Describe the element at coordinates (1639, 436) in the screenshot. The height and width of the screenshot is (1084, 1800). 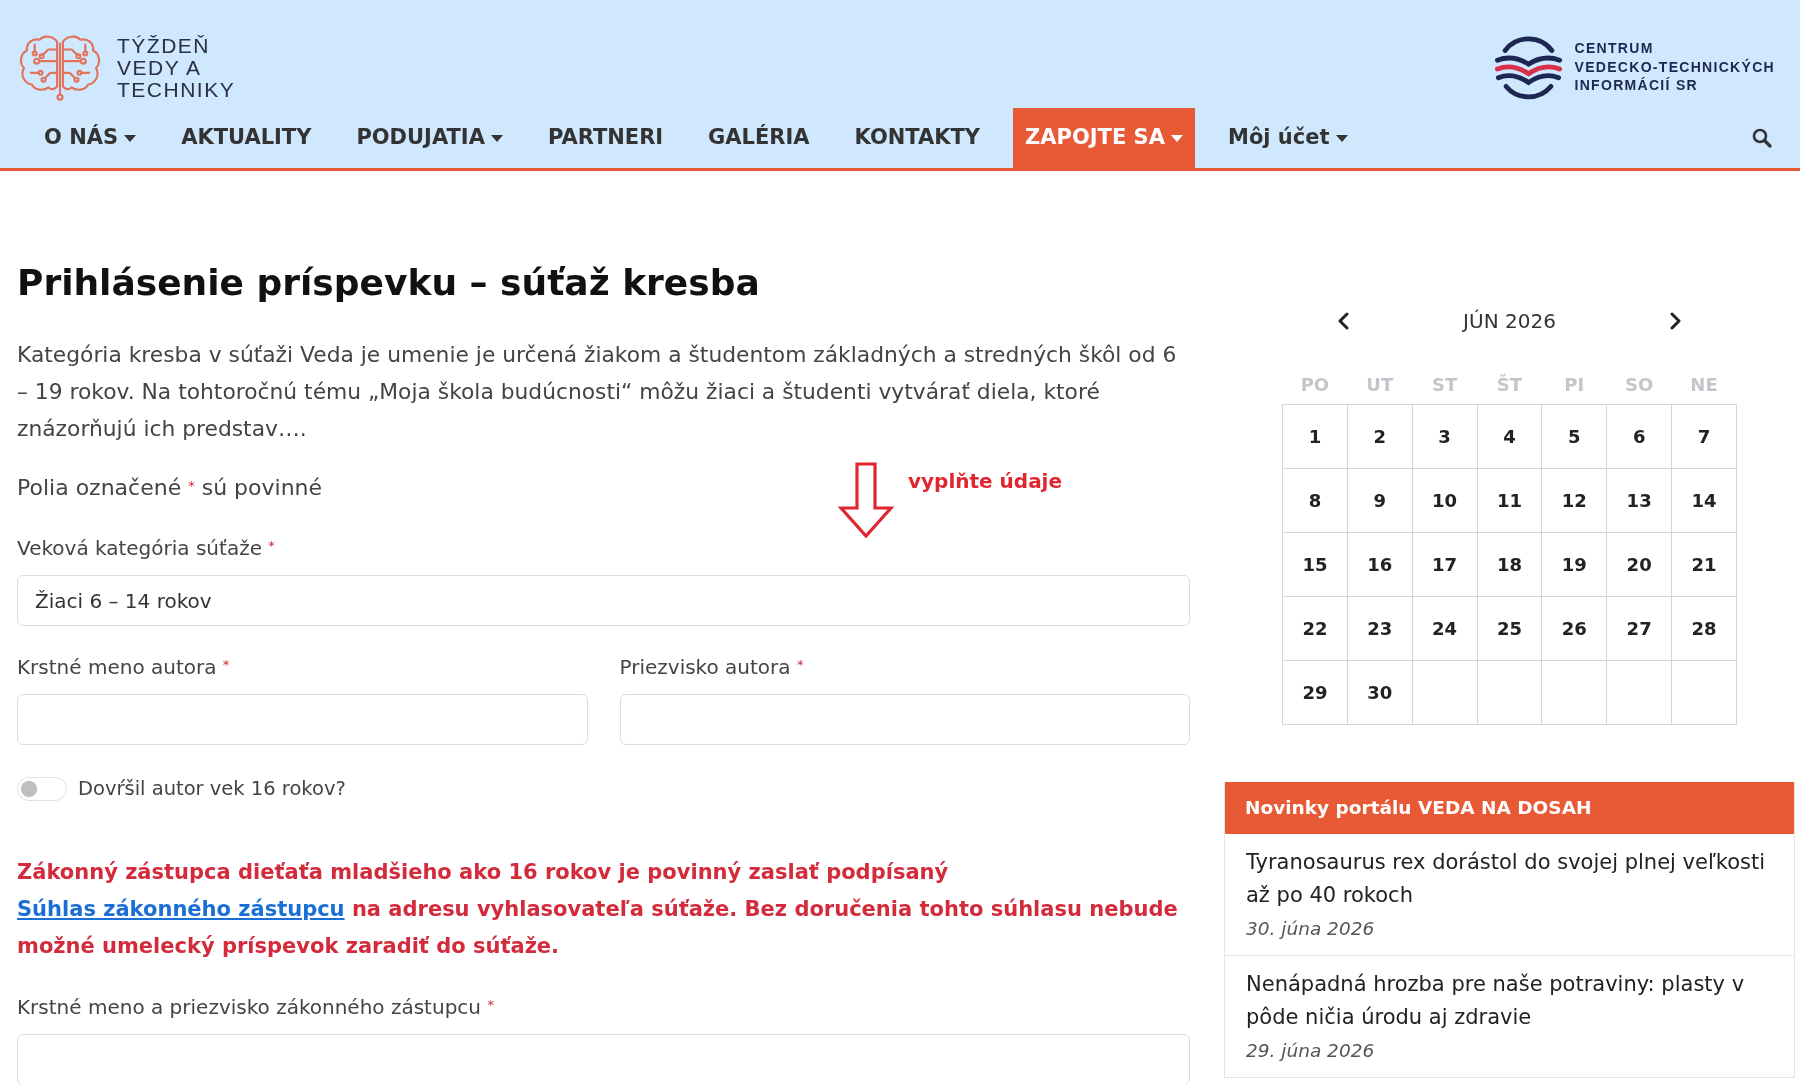
I see `calendar-day: 6` at that location.